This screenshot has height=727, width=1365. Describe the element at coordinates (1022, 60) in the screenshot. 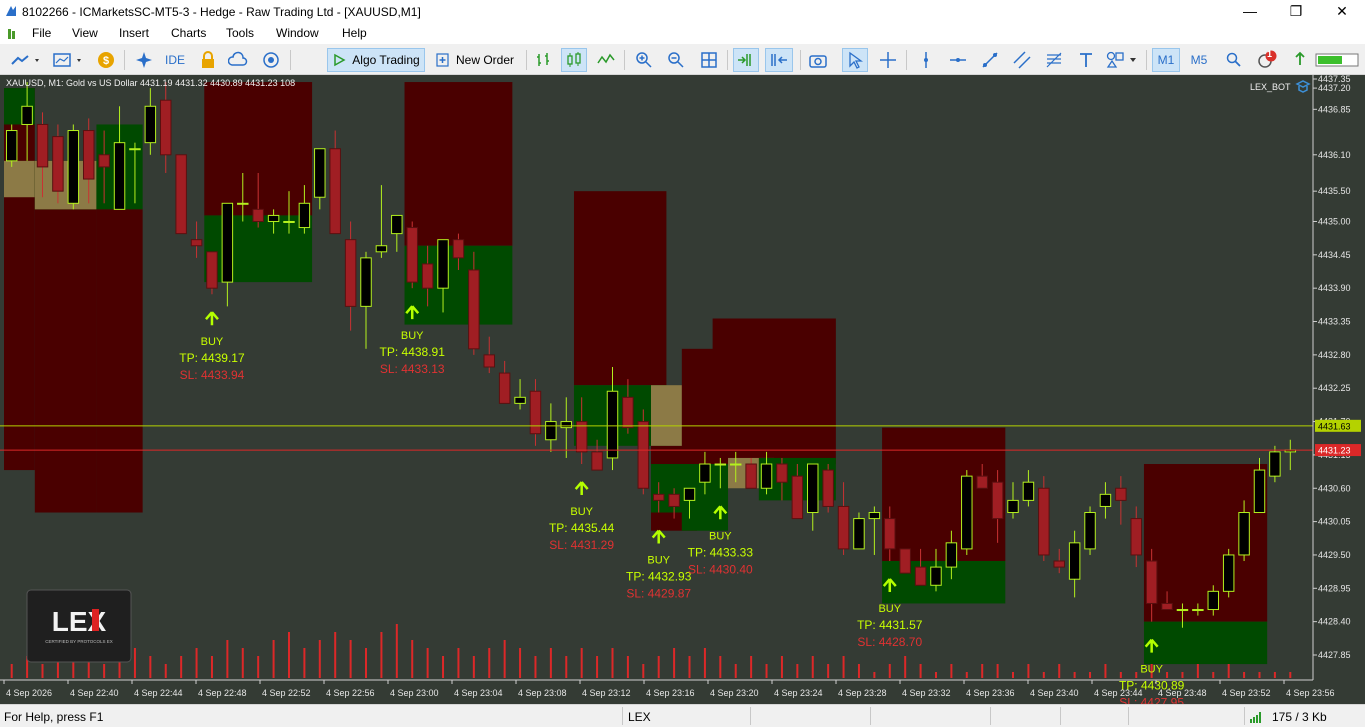

I see `channel-icon` at that location.